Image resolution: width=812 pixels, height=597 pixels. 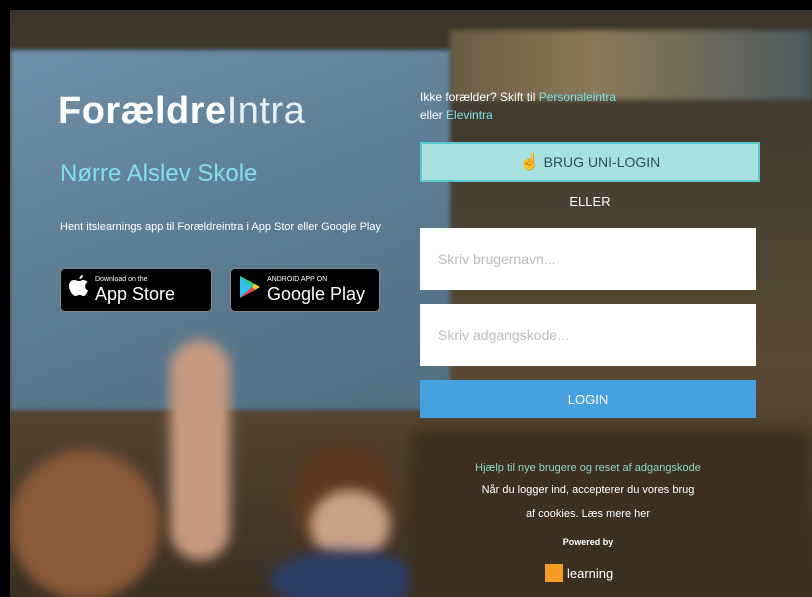 What do you see at coordinates (121, 279) in the screenshot?
I see `app-store-small-text: Download on the` at bounding box center [121, 279].